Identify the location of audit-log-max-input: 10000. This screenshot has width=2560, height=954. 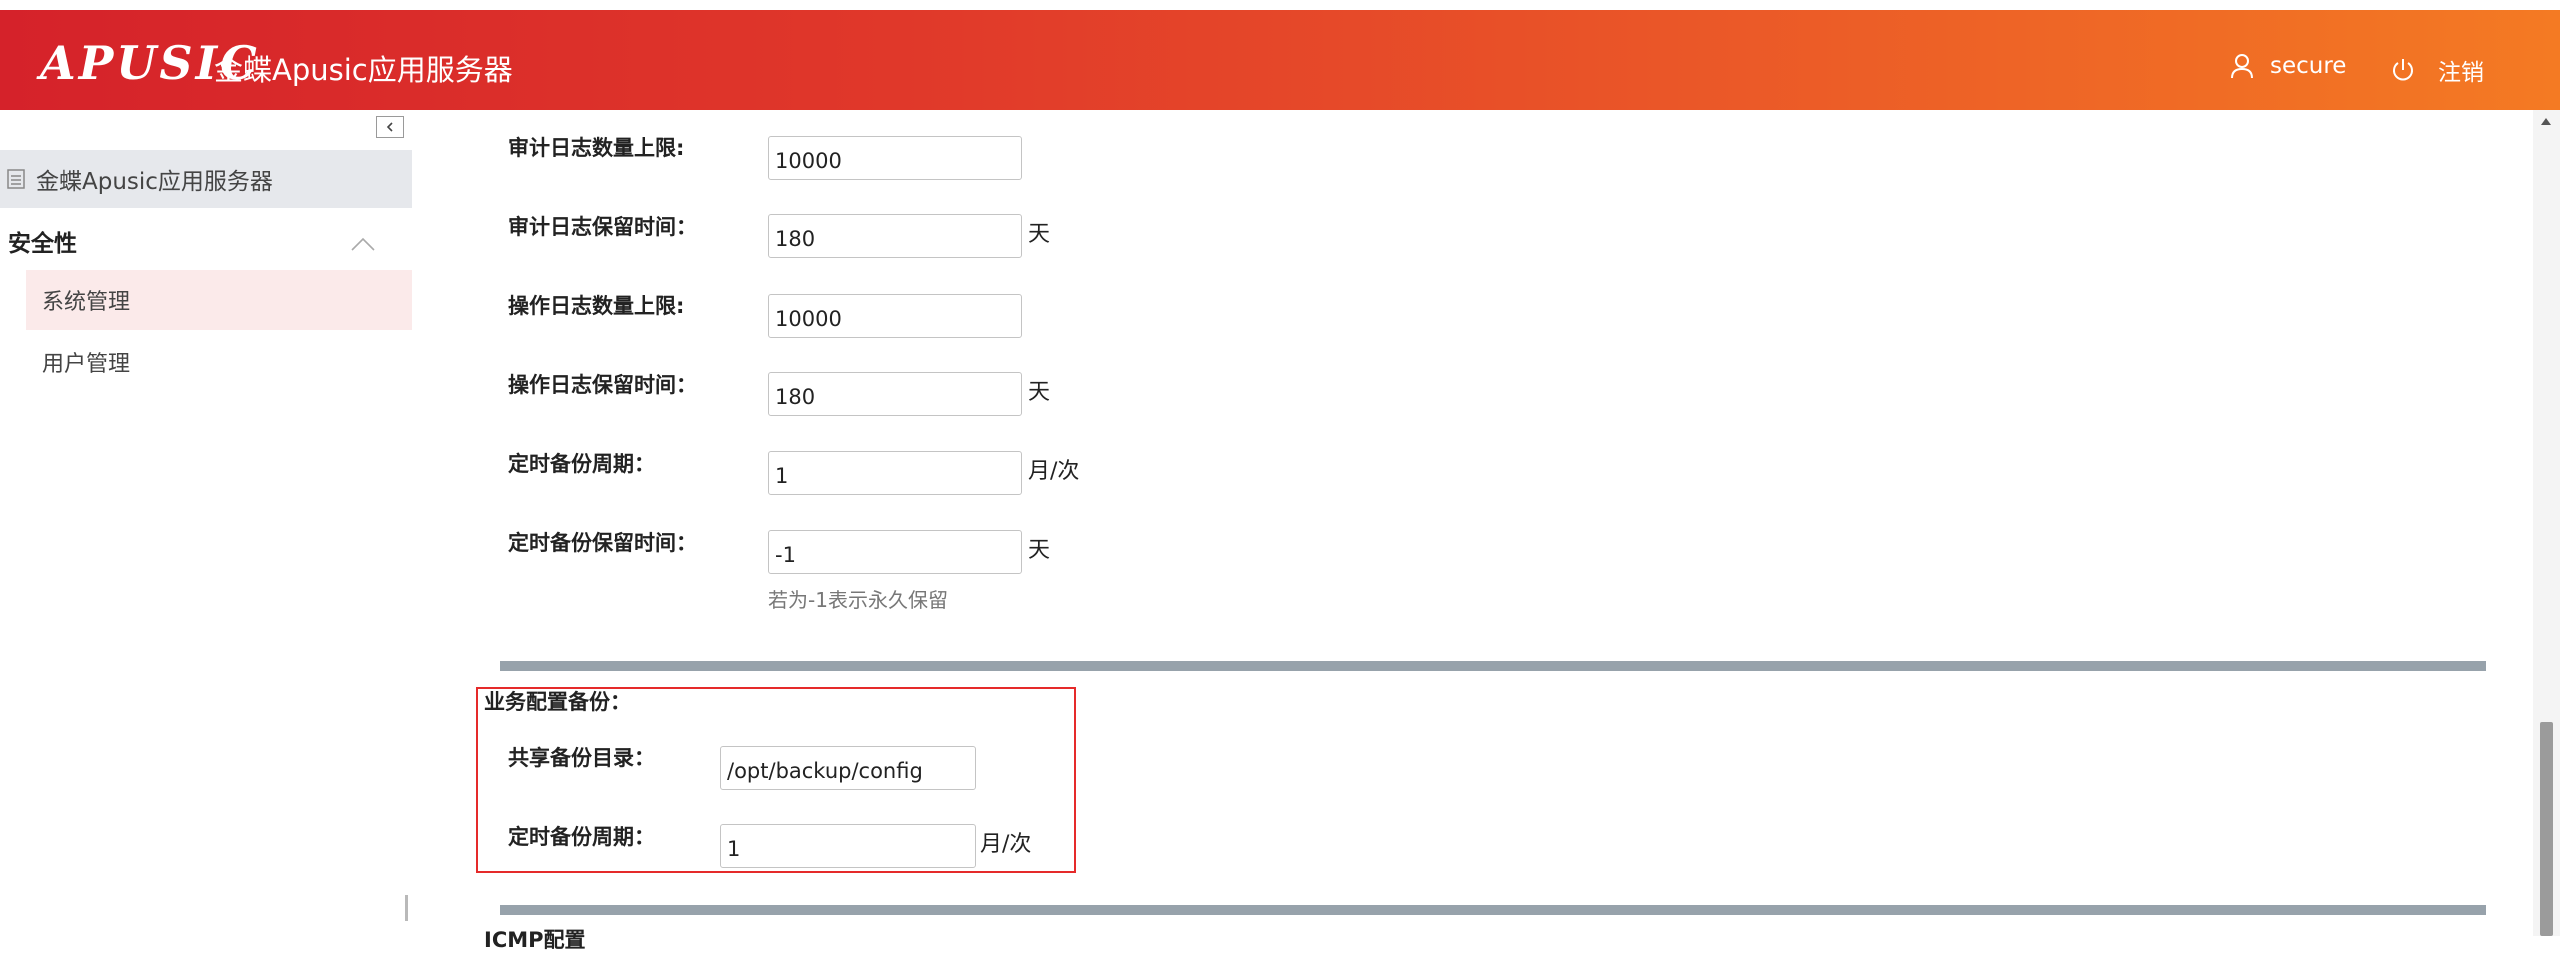
(895, 158).